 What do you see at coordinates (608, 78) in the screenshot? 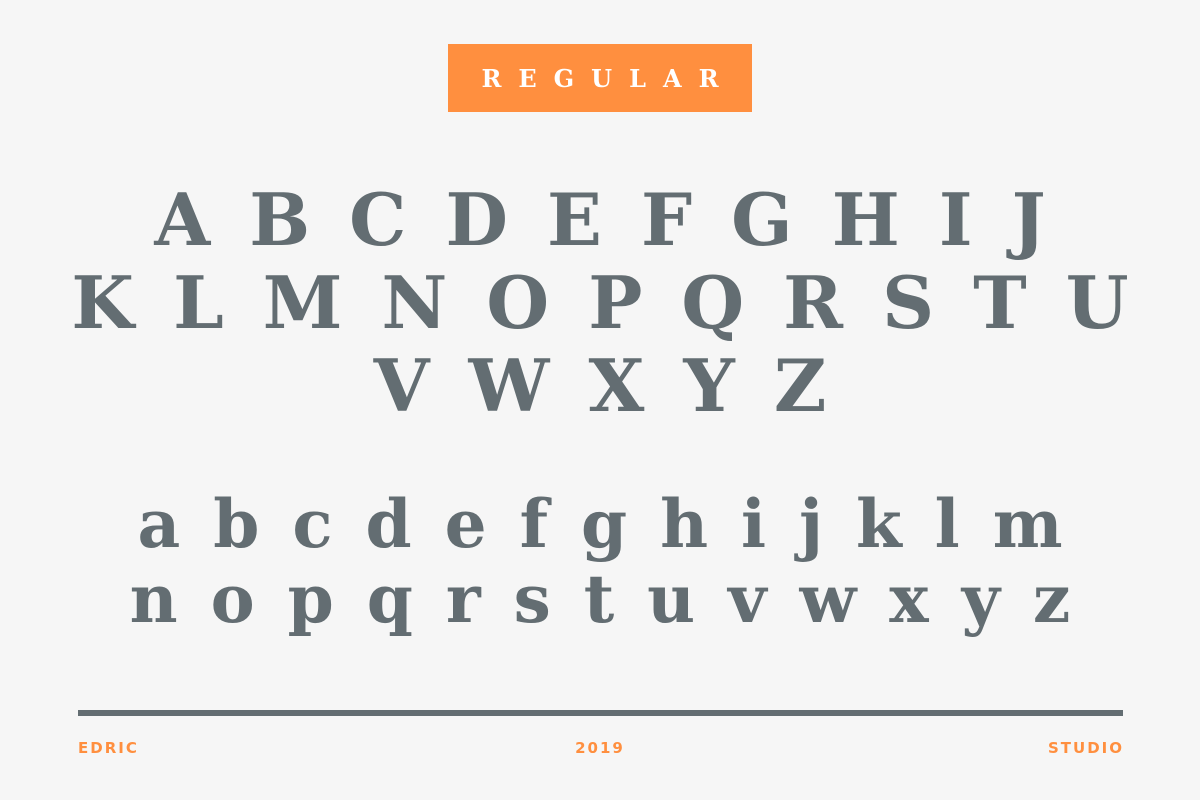
I see `style-label: REGULAR` at bounding box center [608, 78].